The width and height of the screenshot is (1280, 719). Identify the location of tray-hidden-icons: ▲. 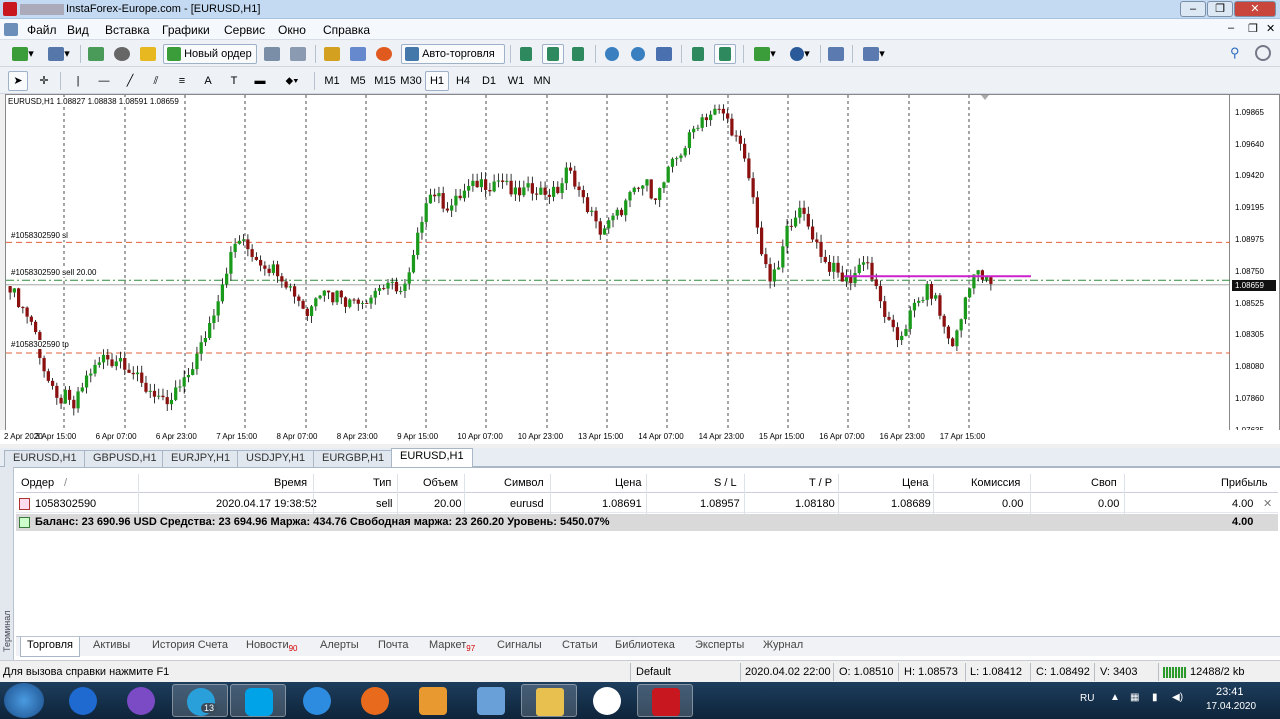
(1115, 697).